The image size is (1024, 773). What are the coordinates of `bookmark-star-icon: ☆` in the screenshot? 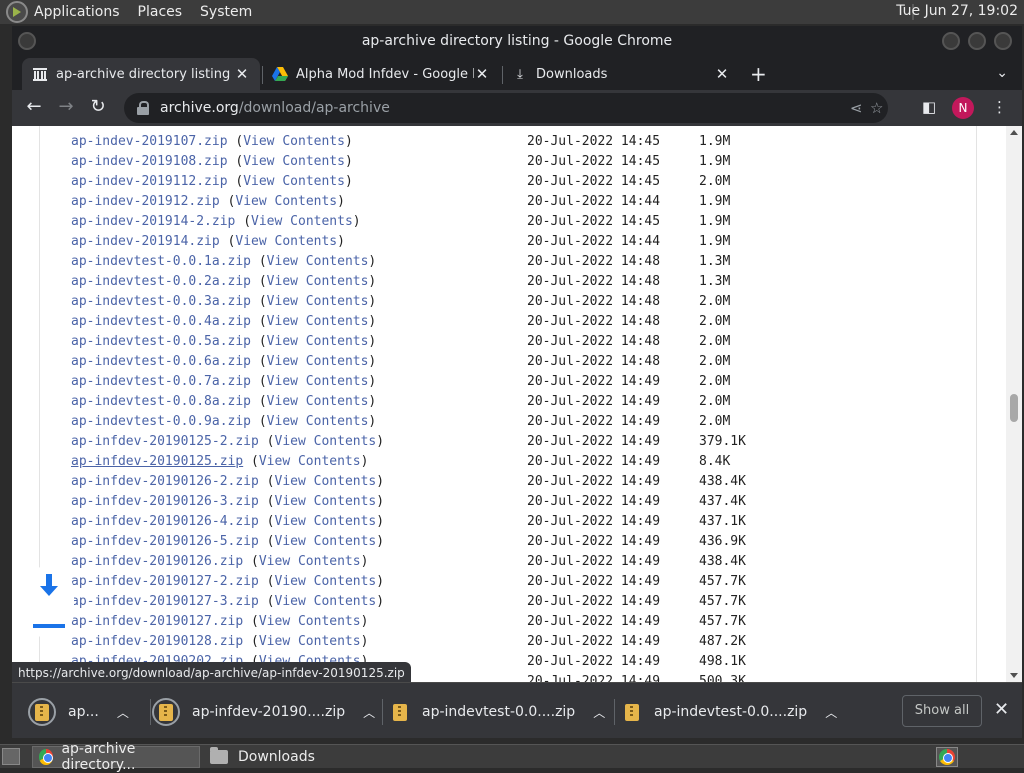 It's located at (876, 108).